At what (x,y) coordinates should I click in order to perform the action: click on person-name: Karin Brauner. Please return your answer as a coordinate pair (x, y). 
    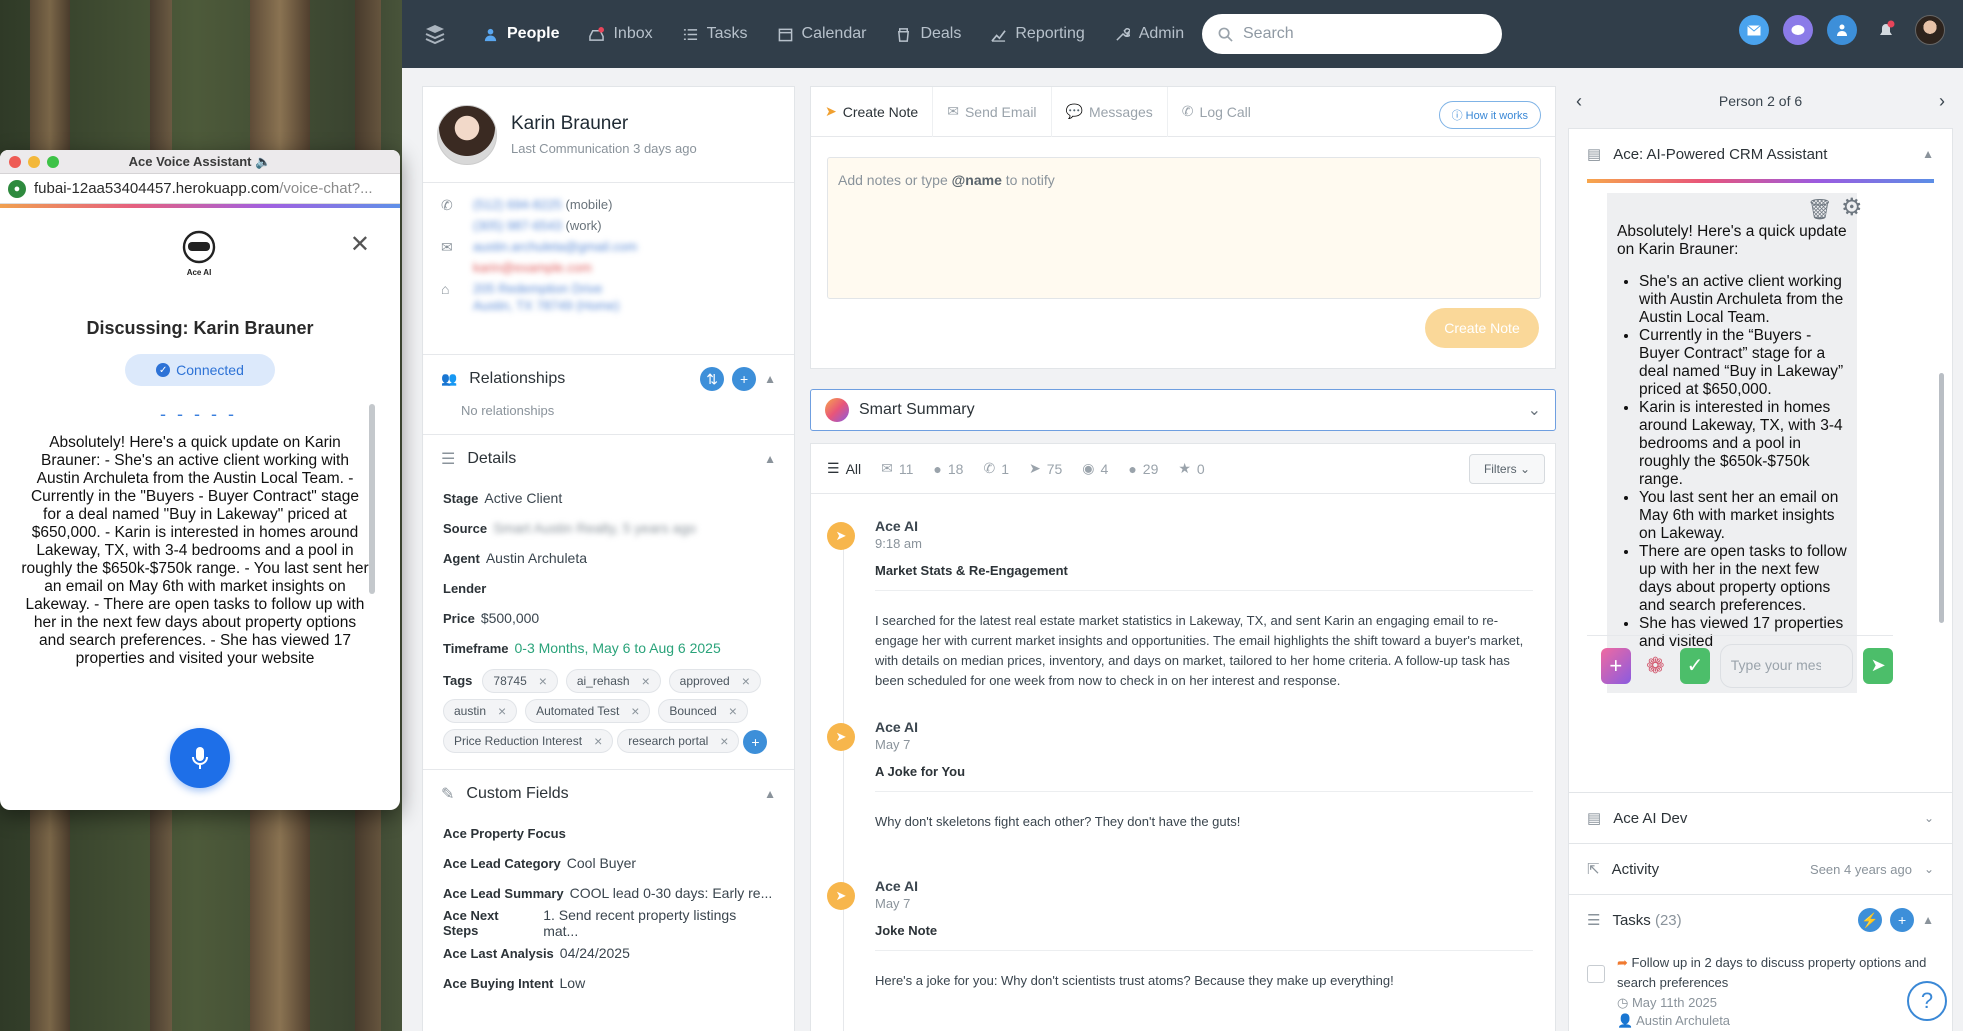
    Looking at the image, I should click on (604, 124).